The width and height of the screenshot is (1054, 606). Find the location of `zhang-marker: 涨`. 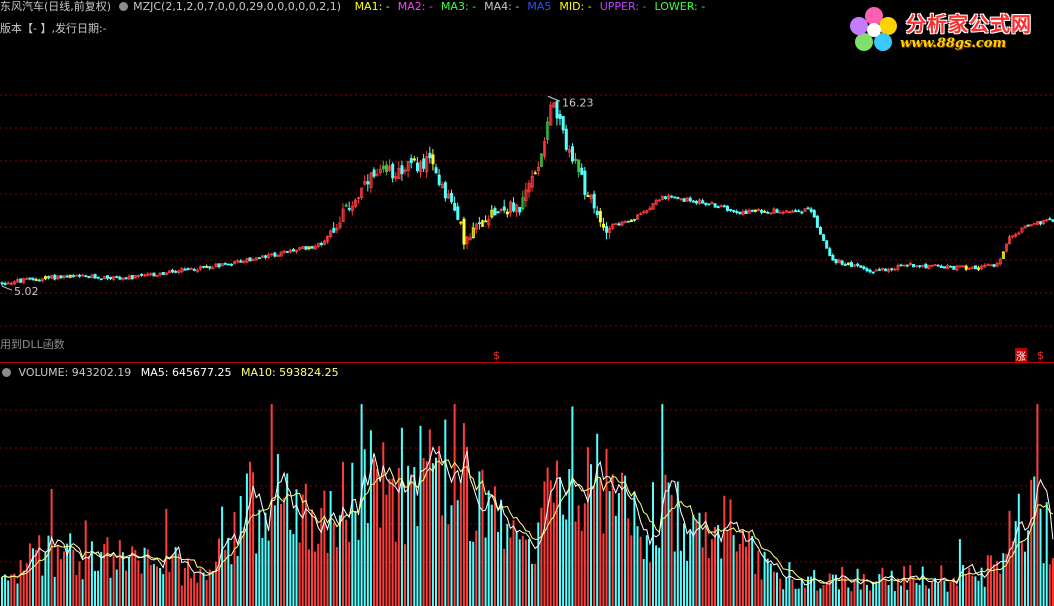

zhang-marker: 涨 is located at coordinates (1021, 355).